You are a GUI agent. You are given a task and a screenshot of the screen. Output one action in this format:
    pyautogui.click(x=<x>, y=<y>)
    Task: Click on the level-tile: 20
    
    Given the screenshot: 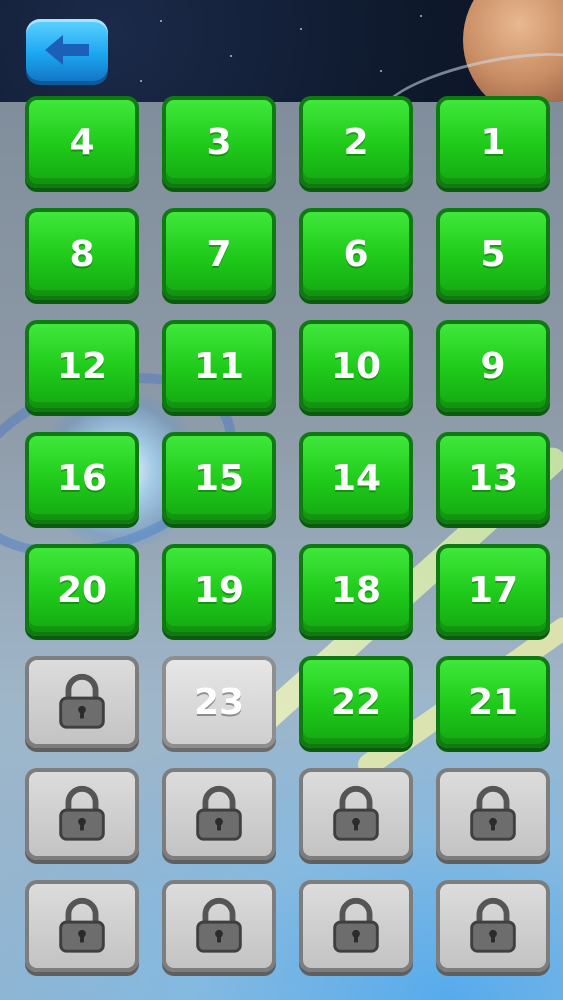 What is the action you would take?
    pyautogui.click(x=82, y=590)
    